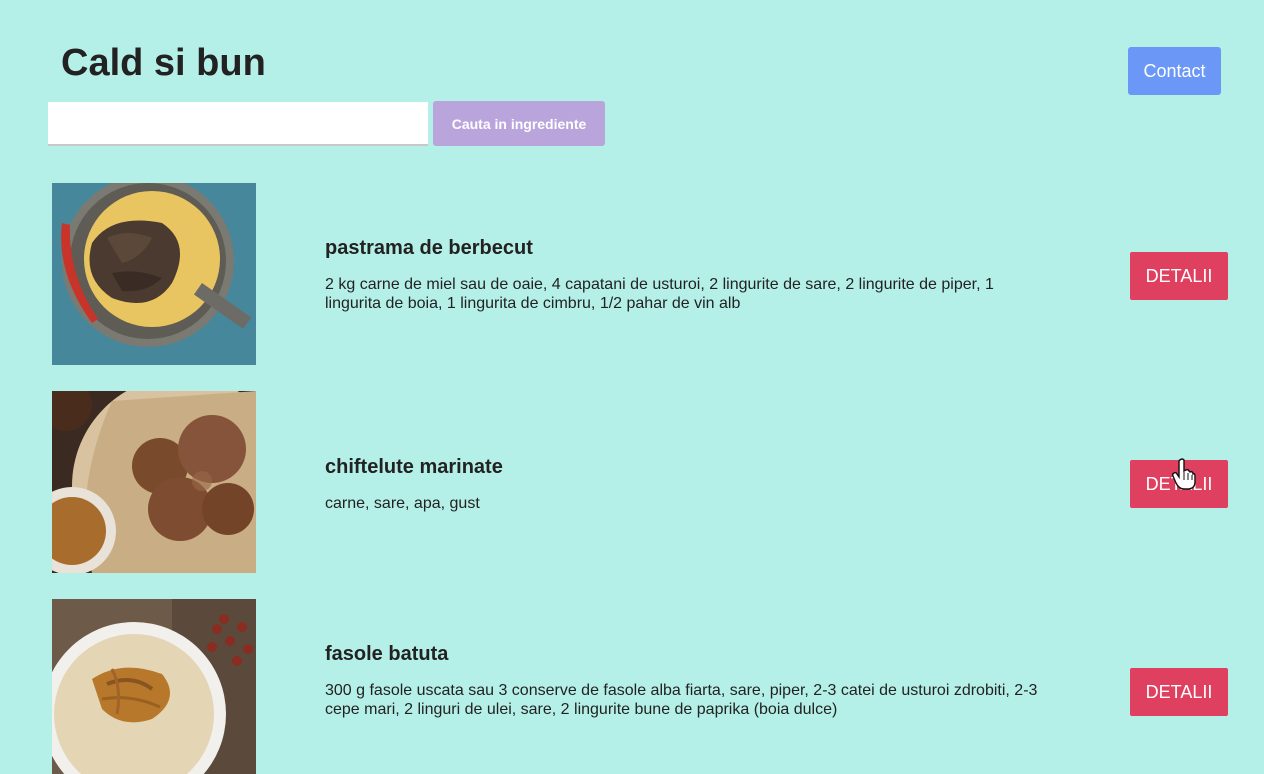 The height and width of the screenshot is (774, 1264). What do you see at coordinates (429, 248) in the screenshot?
I see `recipe-name: pastrama de berbecut` at bounding box center [429, 248].